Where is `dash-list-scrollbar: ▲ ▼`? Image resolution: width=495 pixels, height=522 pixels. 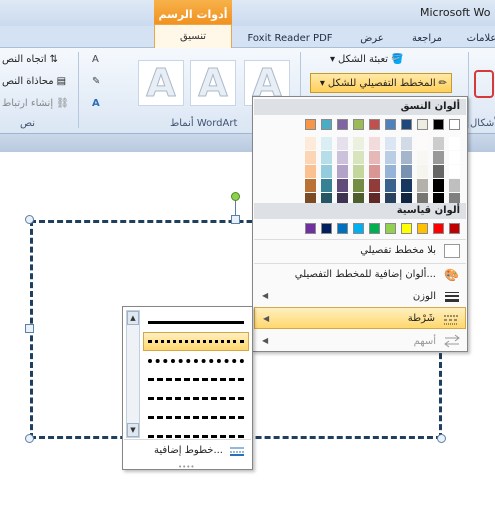
dash-list-scrollbar: ▲ ▼ is located at coordinates (133, 374).